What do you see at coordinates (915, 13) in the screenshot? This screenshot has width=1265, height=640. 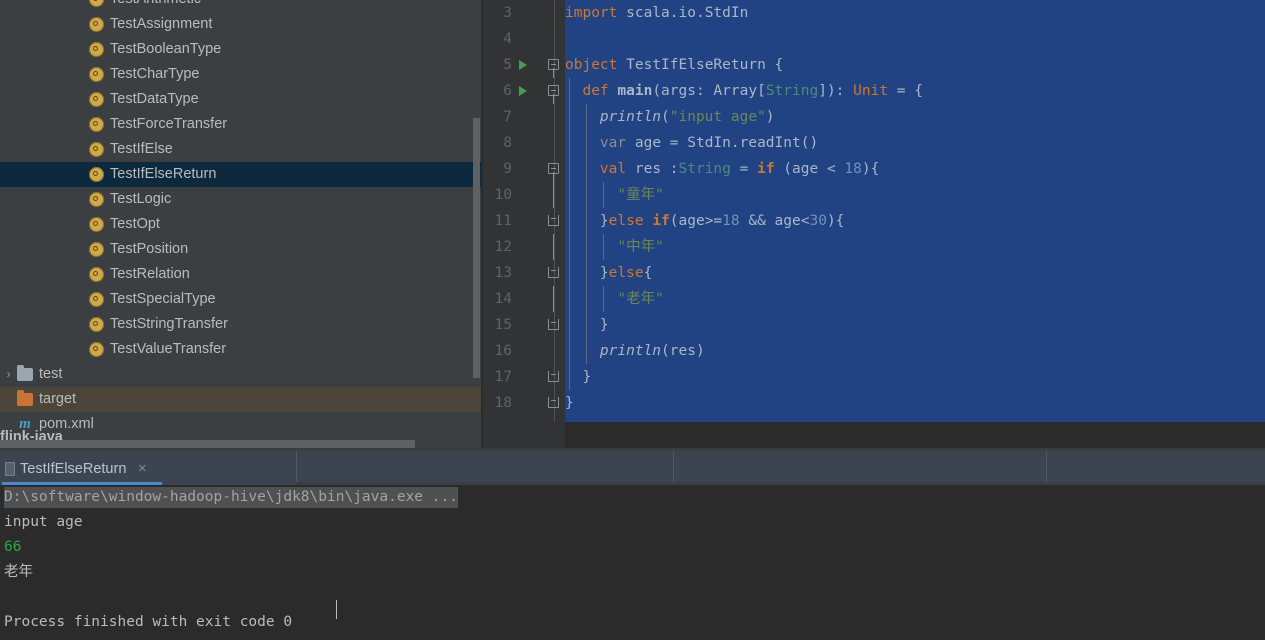 I see `code-line-3: import scala.io.StdIn` at bounding box center [915, 13].